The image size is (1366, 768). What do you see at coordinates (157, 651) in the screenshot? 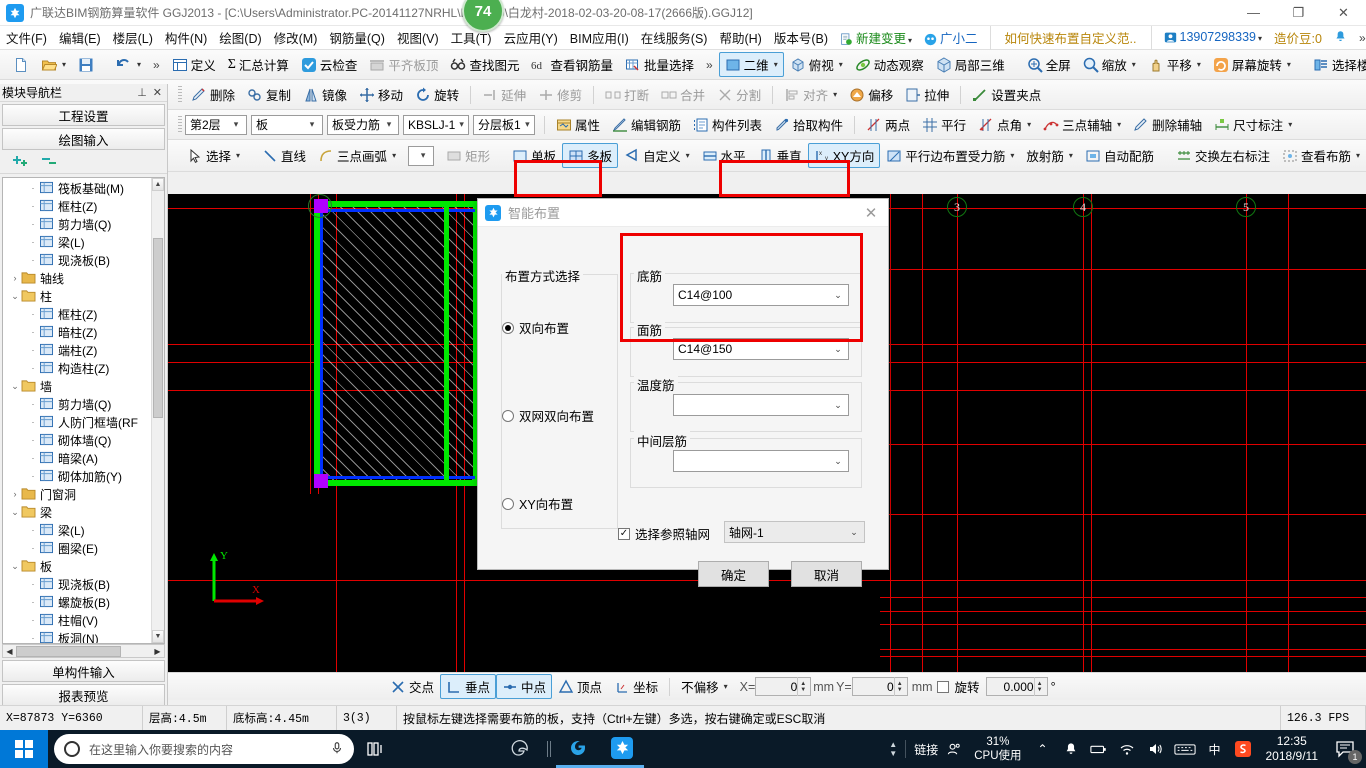
I see `hscroll-right-arrow: ▶` at bounding box center [157, 651].